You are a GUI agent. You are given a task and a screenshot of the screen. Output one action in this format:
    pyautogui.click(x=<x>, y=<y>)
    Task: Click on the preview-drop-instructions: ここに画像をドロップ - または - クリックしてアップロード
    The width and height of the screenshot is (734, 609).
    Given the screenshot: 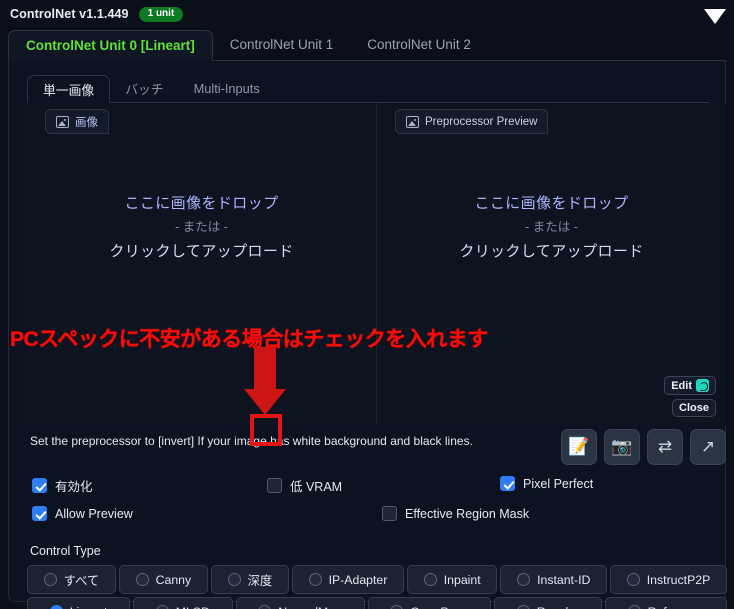 What is the action you would take?
    pyautogui.click(x=551, y=228)
    